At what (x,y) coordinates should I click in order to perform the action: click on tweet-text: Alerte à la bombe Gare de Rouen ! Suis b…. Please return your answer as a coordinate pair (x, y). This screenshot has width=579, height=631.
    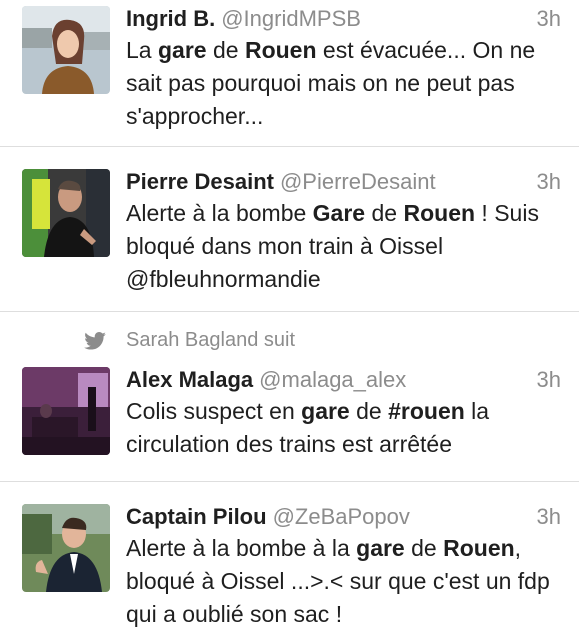
    Looking at the image, I should click on (345, 246).